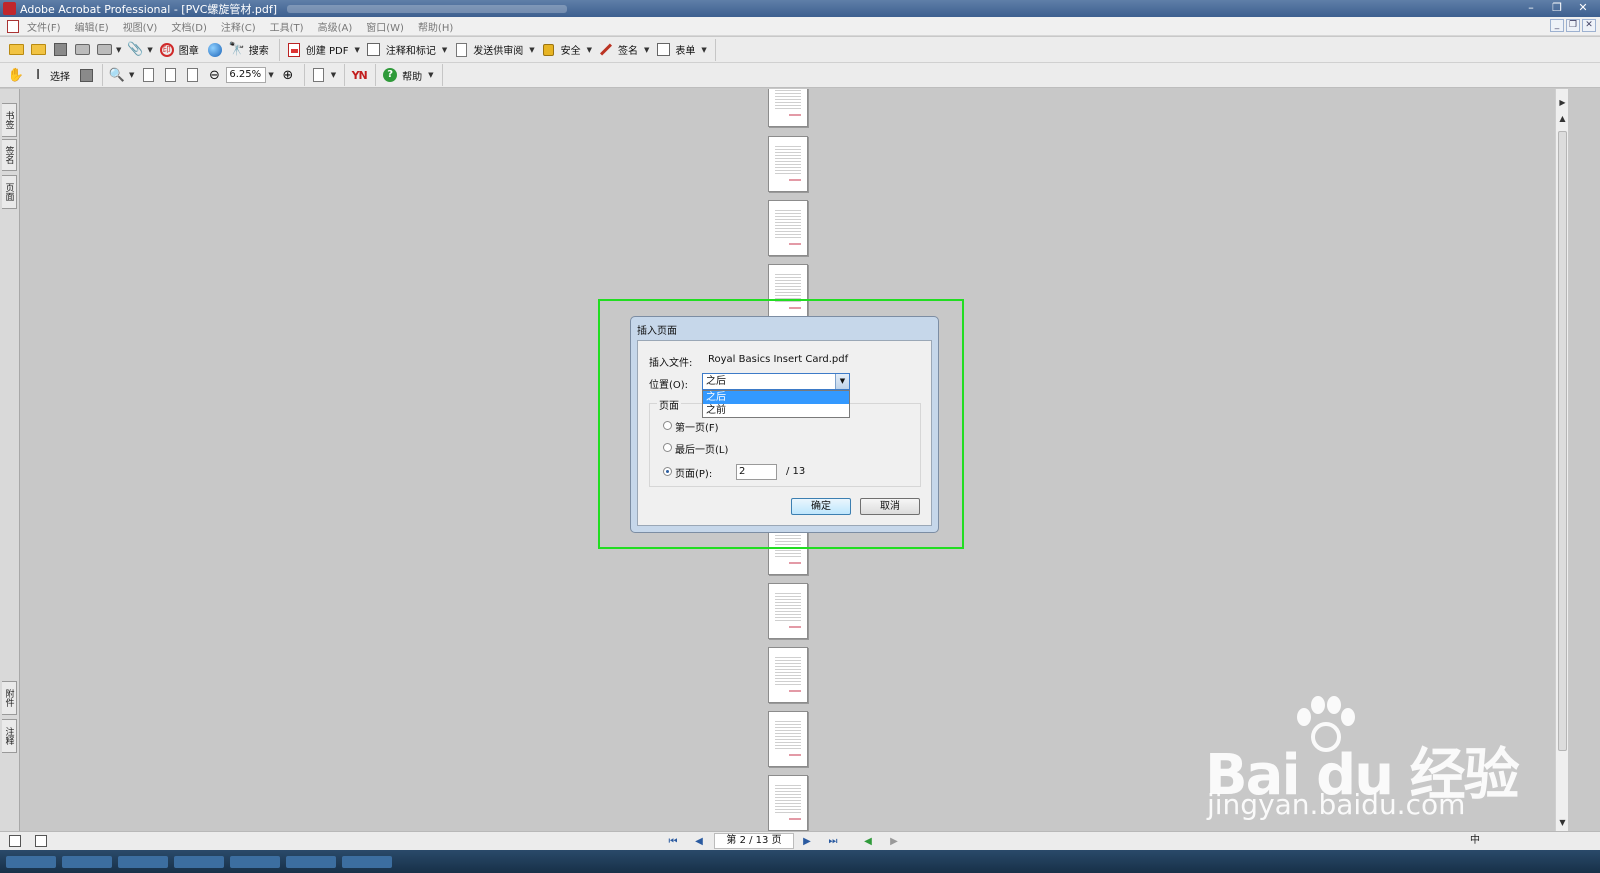  Describe the element at coordinates (148, 75) in the screenshot. I see `actual-size-button` at that location.